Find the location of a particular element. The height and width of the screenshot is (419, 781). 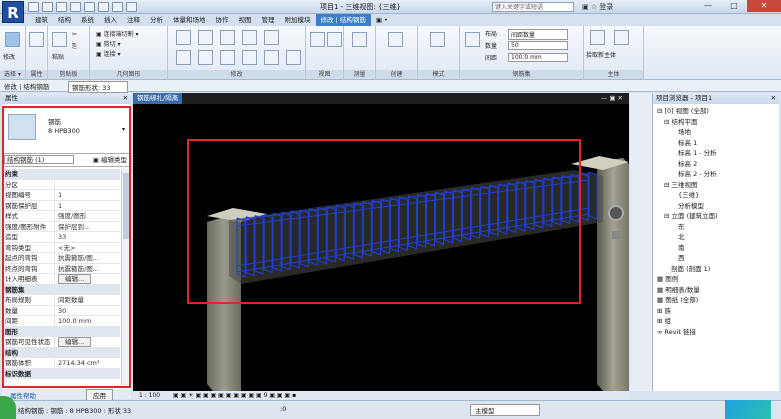

maximize-button: □ is located at coordinates (734, 6).